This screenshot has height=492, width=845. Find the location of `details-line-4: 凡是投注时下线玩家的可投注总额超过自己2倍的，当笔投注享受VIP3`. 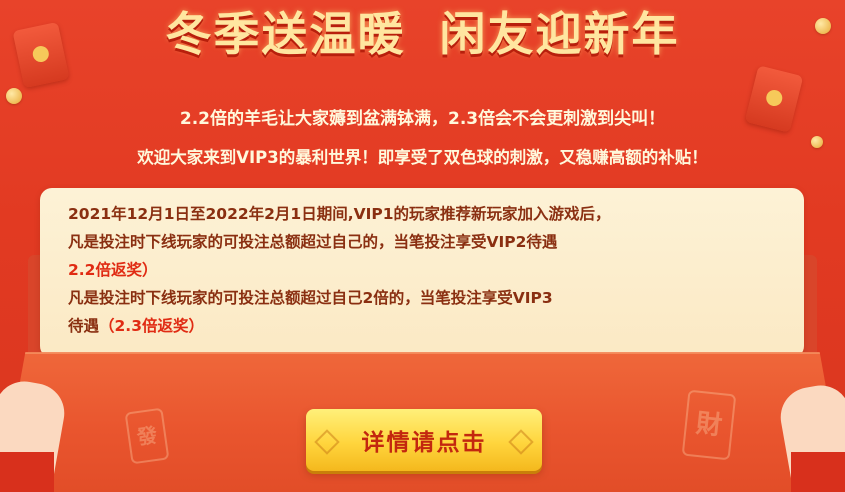

details-line-4: 凡是投注时下线玩家的可投注总额超过自己2倍的，当笔投注享受VIP3 is located at coordinates (310, 298).